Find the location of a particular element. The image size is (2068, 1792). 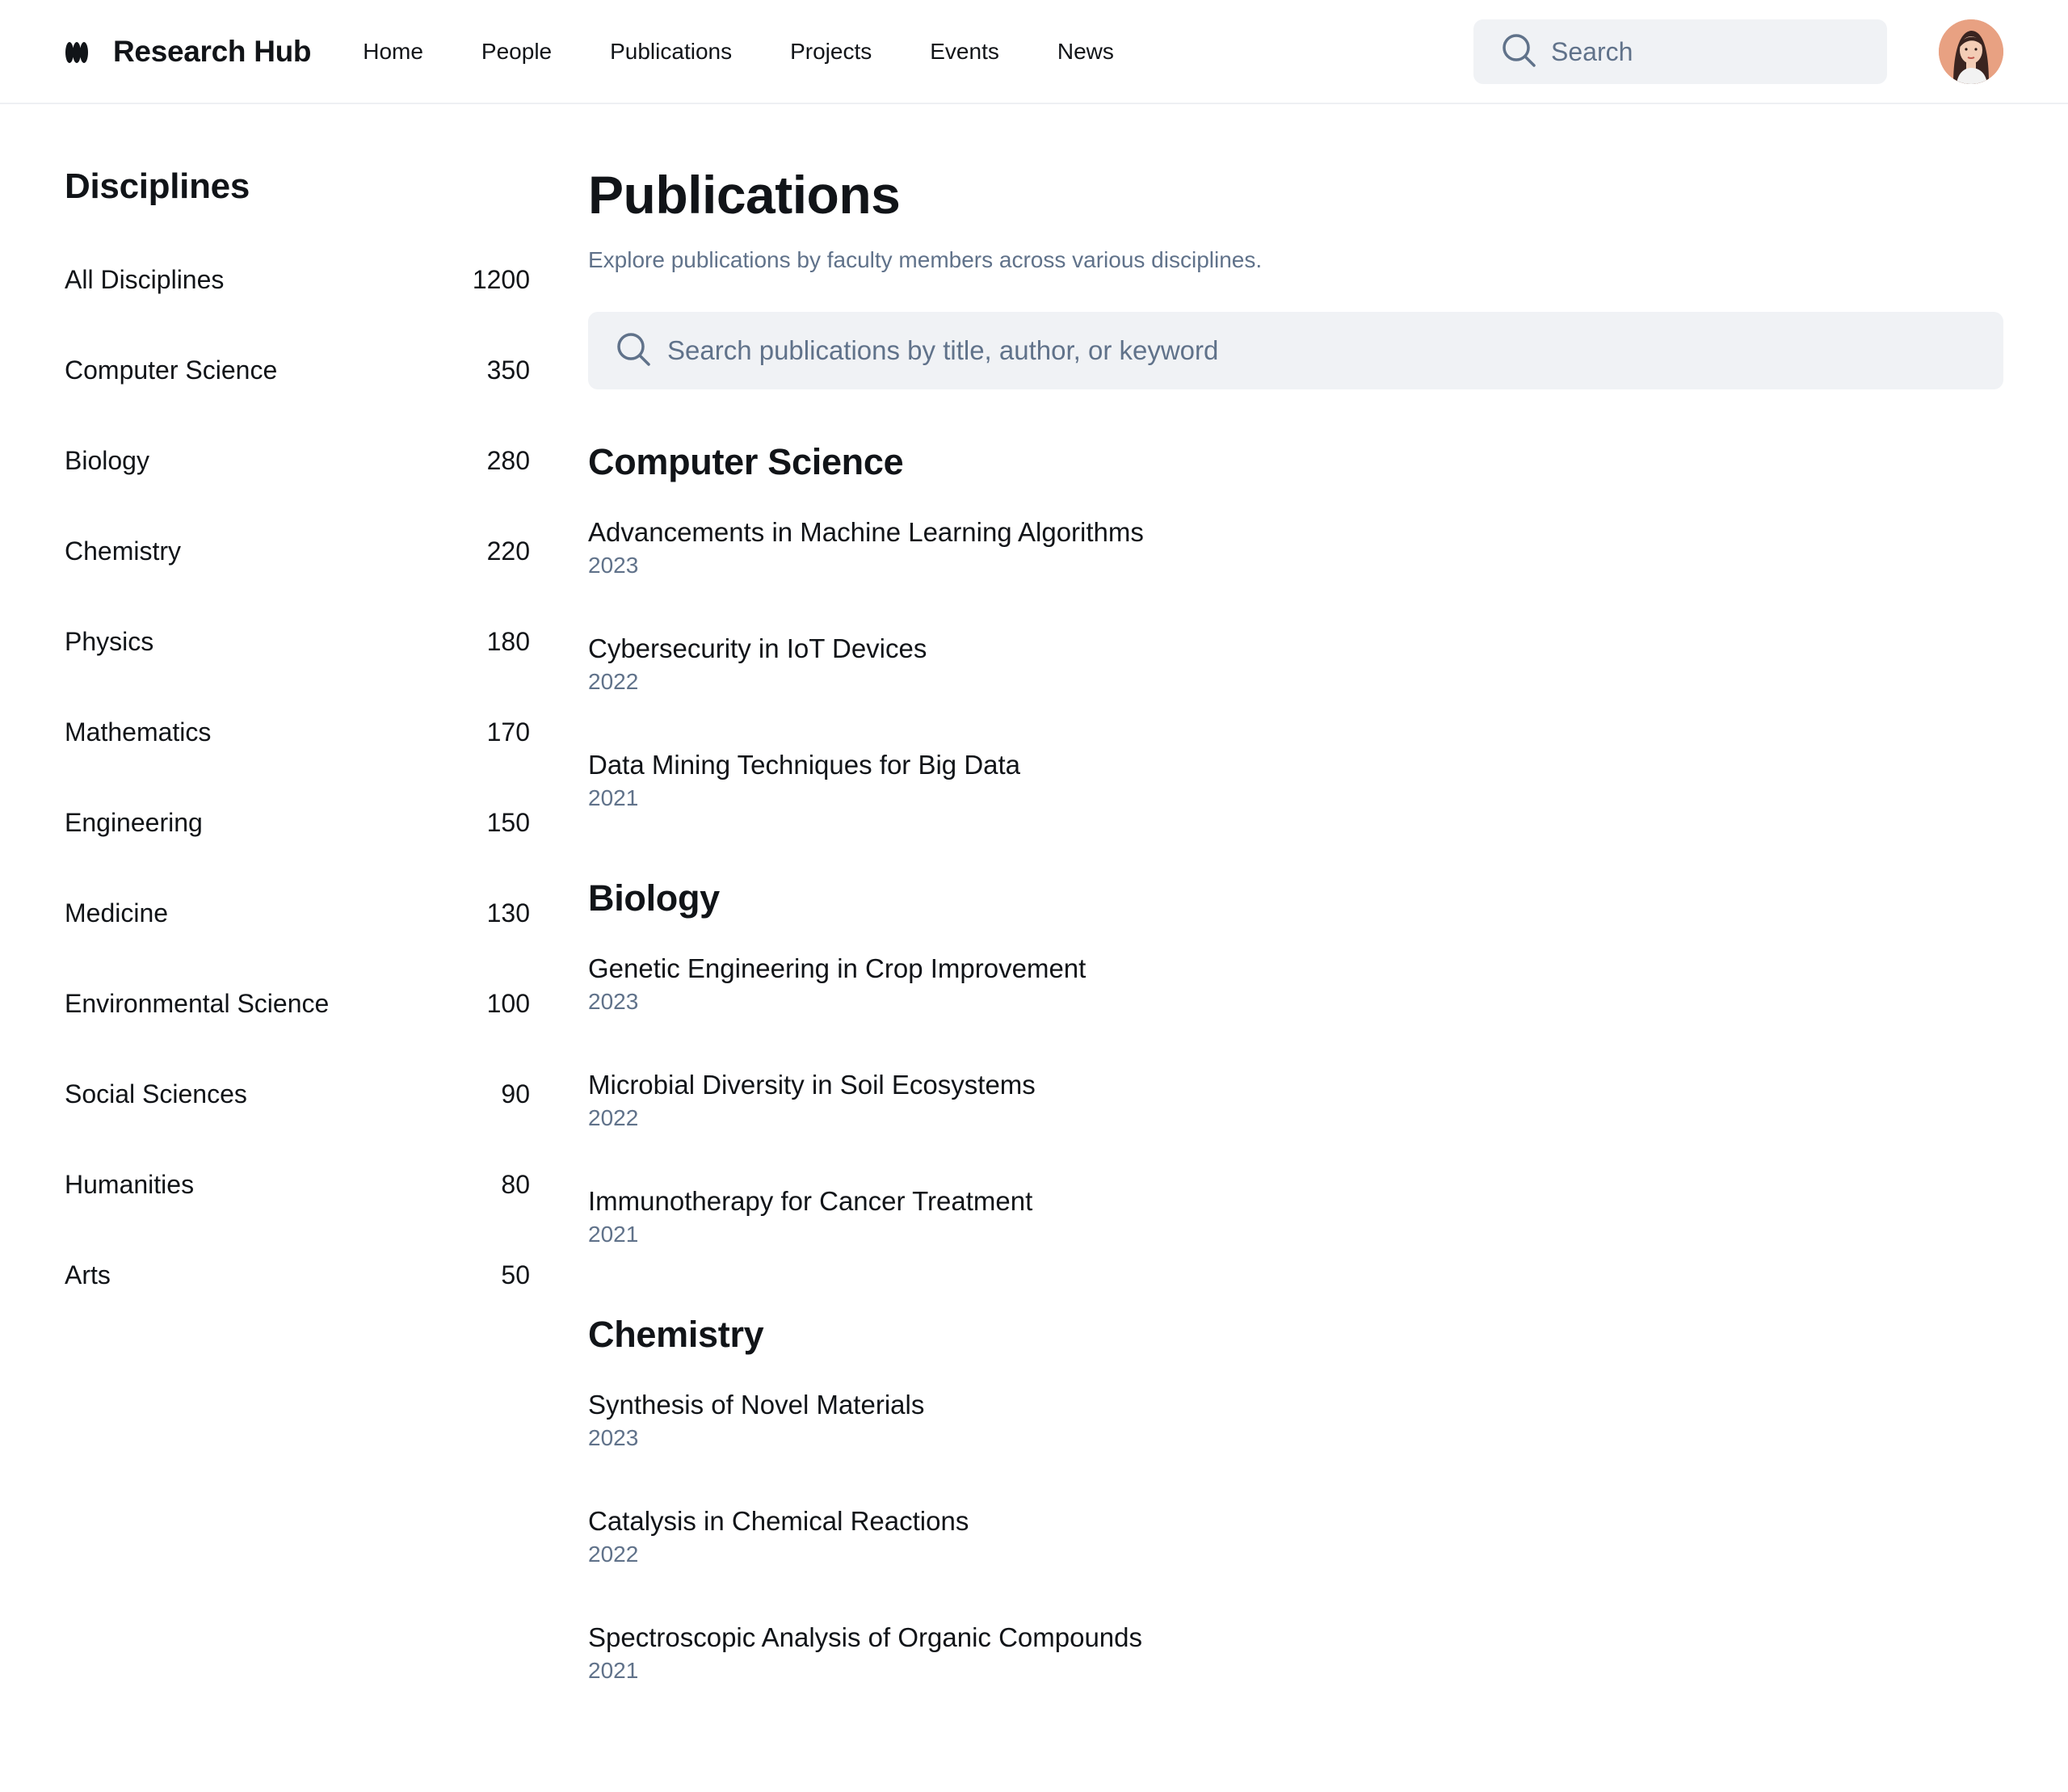

sidebar-item-label: Arts is located at coordinates (88, 1274).